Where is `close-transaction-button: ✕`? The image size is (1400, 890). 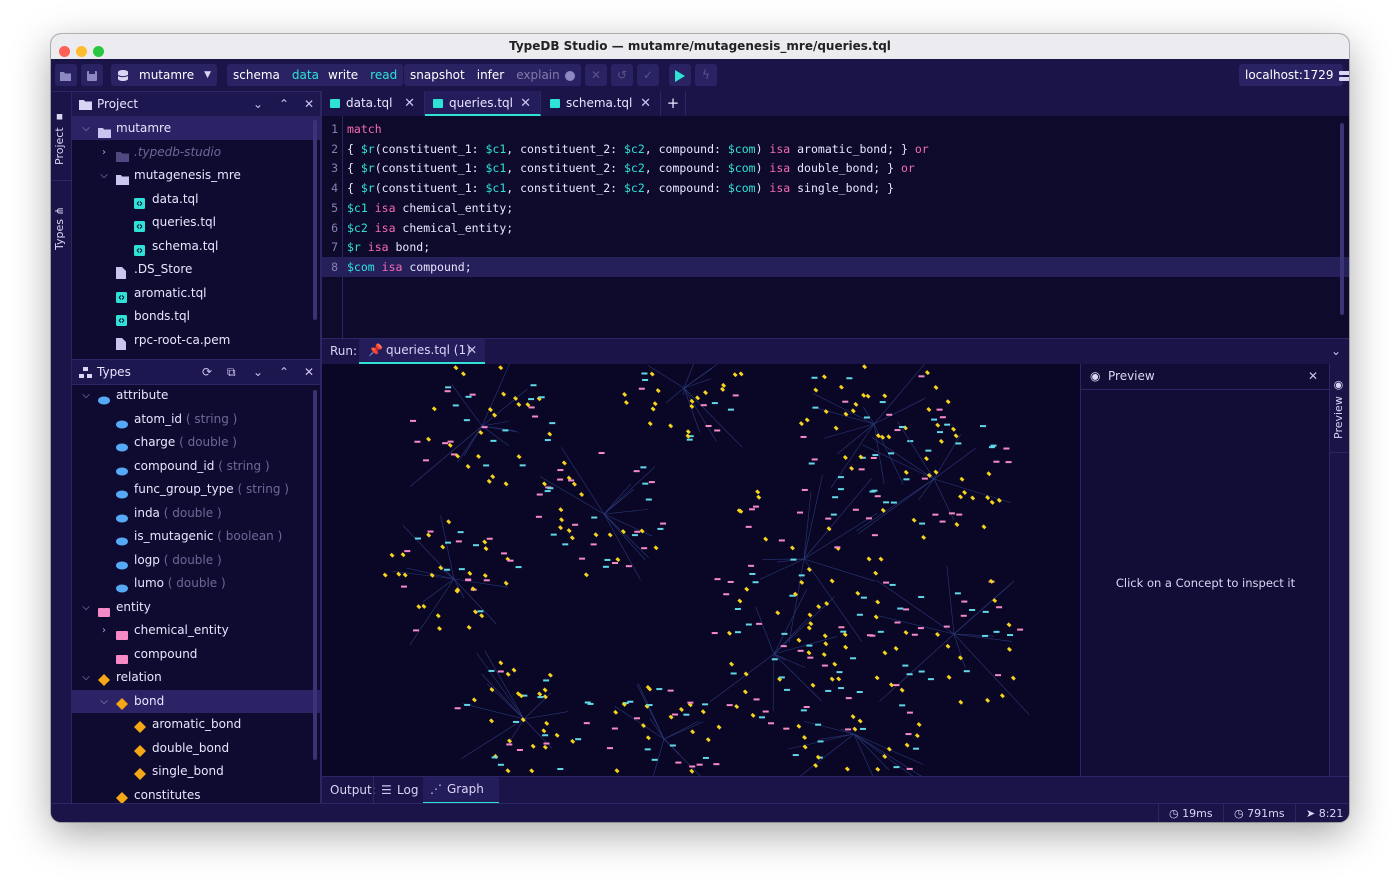 close-transaction-button: ✕ is located at coordinates (596, 75).